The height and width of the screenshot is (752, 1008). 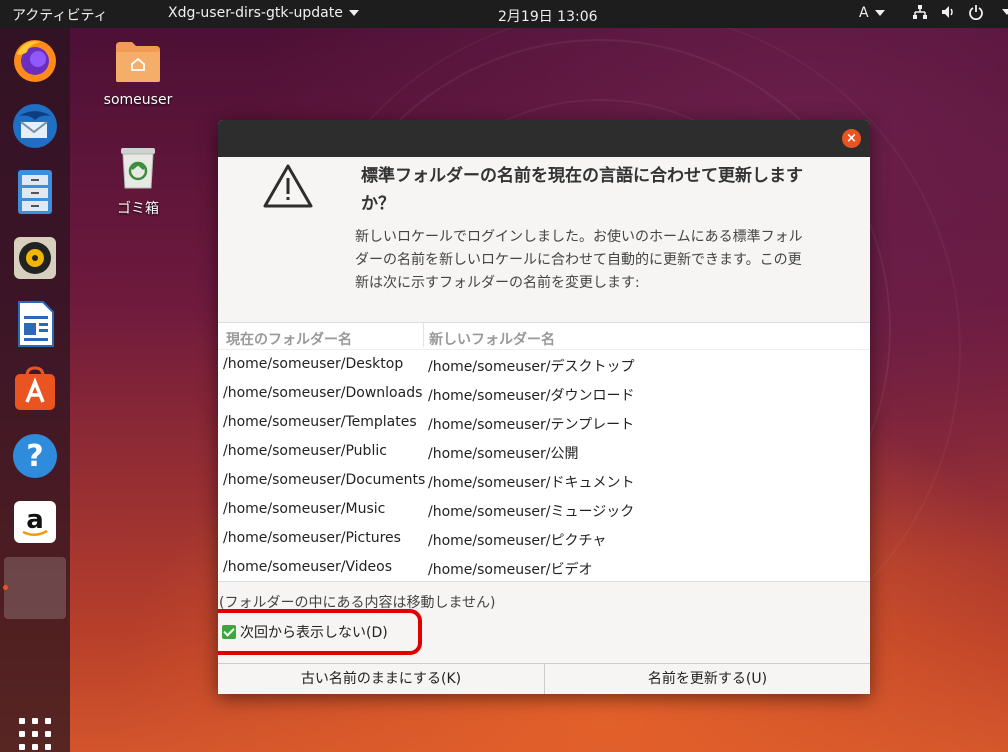 I want to click on description-line: ダーの名前を新しいロケールに合わせて自動的に更新できます。この更, so click(x=578, y=260).